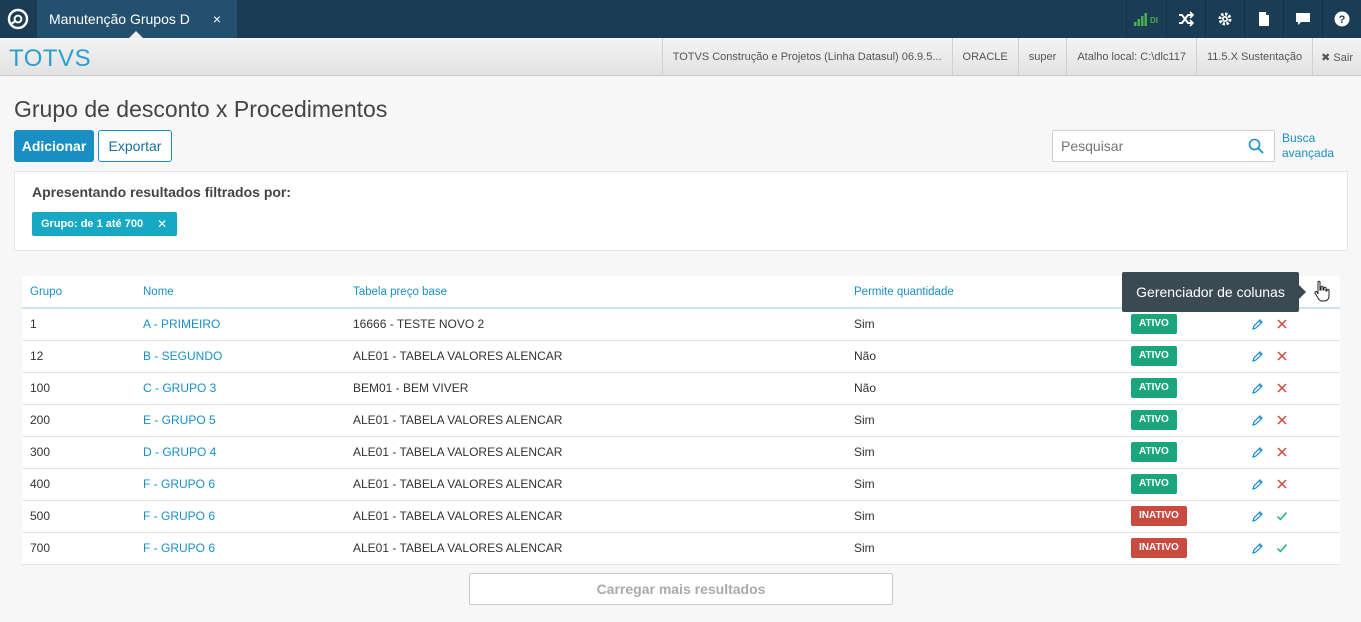  I want to click on help-icon: ?, so click(1341, 19).